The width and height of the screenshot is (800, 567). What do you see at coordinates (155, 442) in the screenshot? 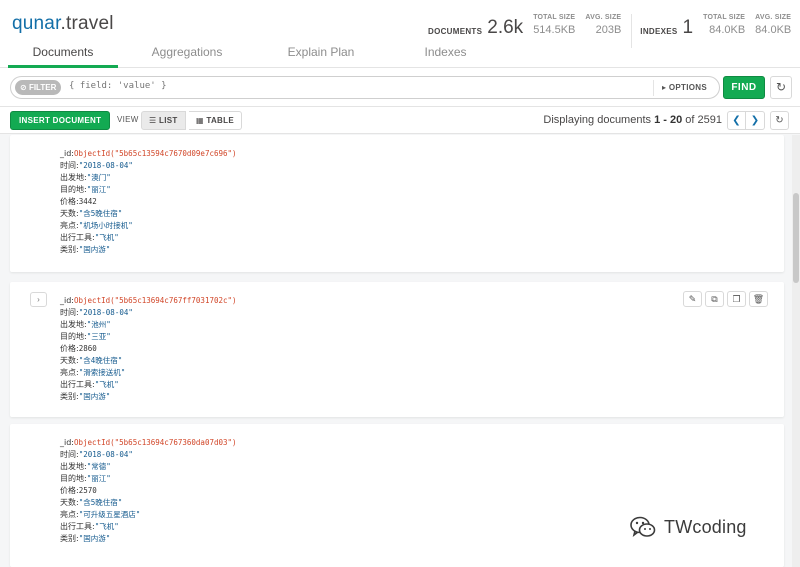
I see `field-value: ObjectId("5b65c13694c767360da07d03")` at bounding box center [155, 442].